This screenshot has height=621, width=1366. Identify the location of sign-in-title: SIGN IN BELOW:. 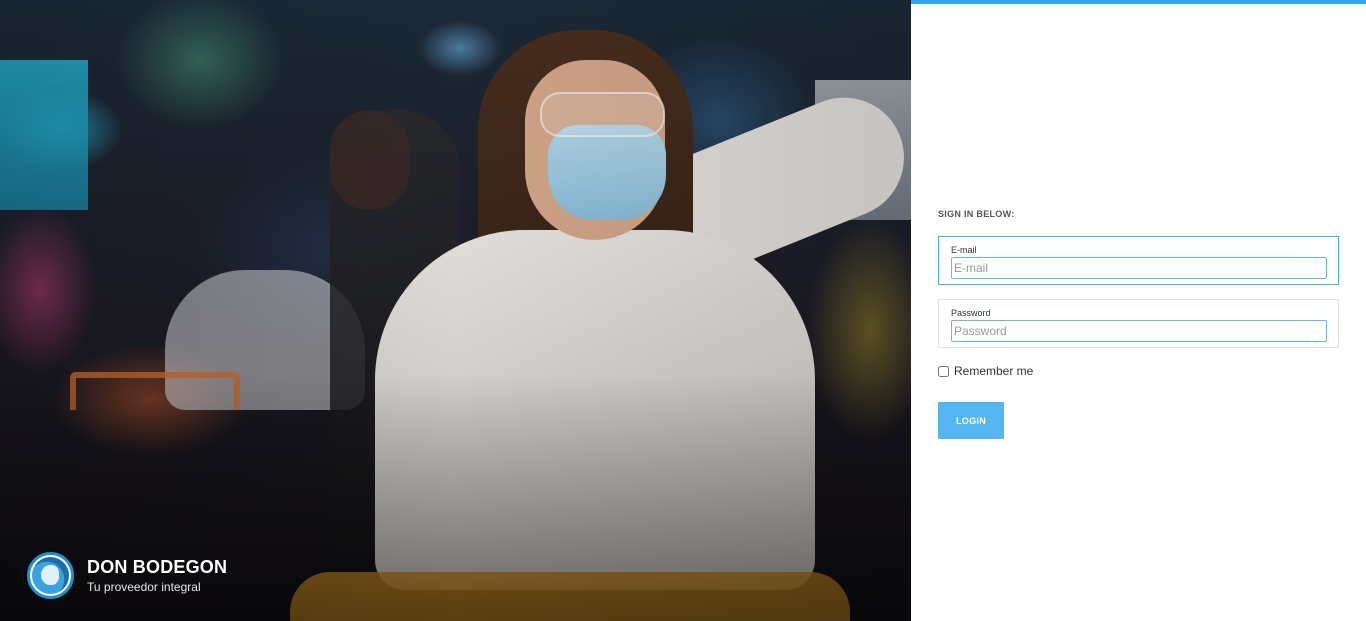
(976, 214).